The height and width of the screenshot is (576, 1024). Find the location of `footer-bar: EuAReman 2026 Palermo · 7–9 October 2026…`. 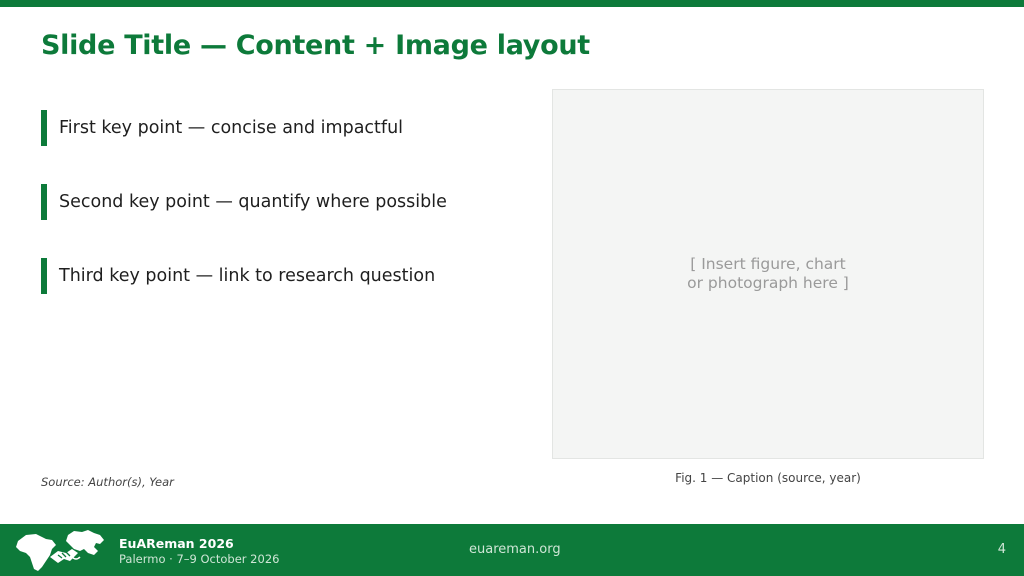

footer-bar: EuAReman 2026 Palermo · 7–9 October 2026… is located at coordinates (512, 550).